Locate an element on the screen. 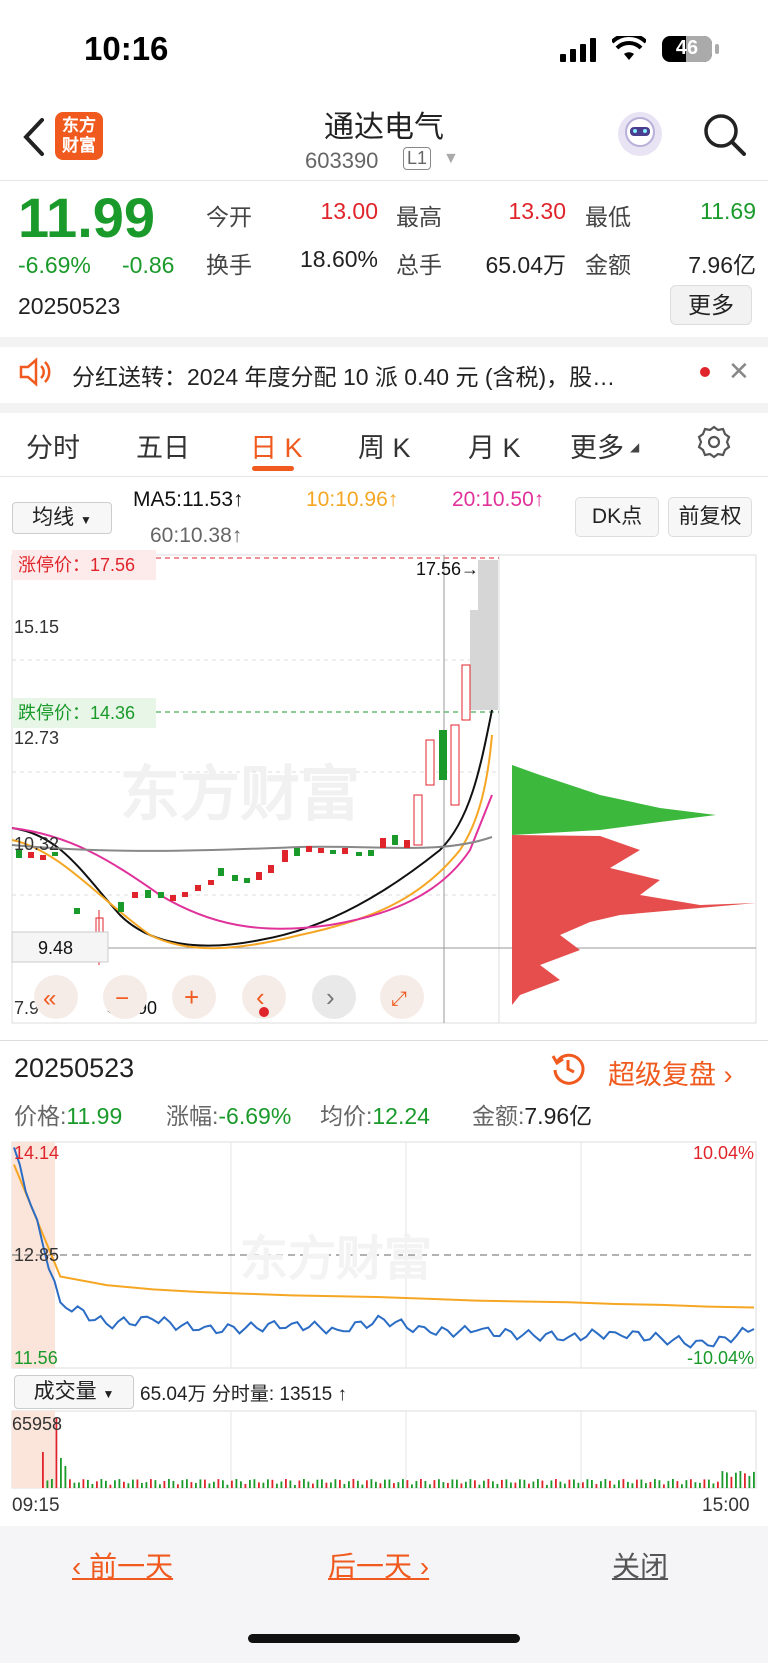  signal-icon is located at coordinates (578, 50).